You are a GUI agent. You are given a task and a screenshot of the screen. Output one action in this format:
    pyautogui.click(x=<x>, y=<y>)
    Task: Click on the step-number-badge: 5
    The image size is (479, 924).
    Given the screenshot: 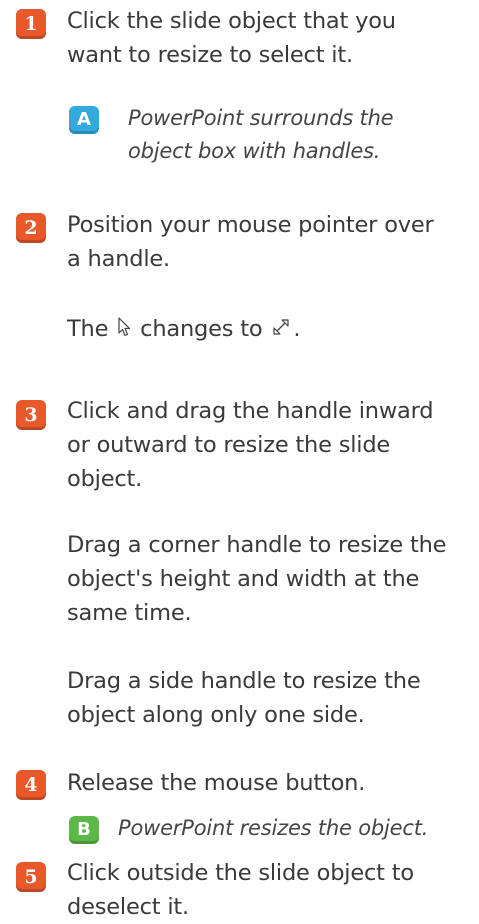 What is the action you would take?
    pyautogui.click(x=31, y=877)
    